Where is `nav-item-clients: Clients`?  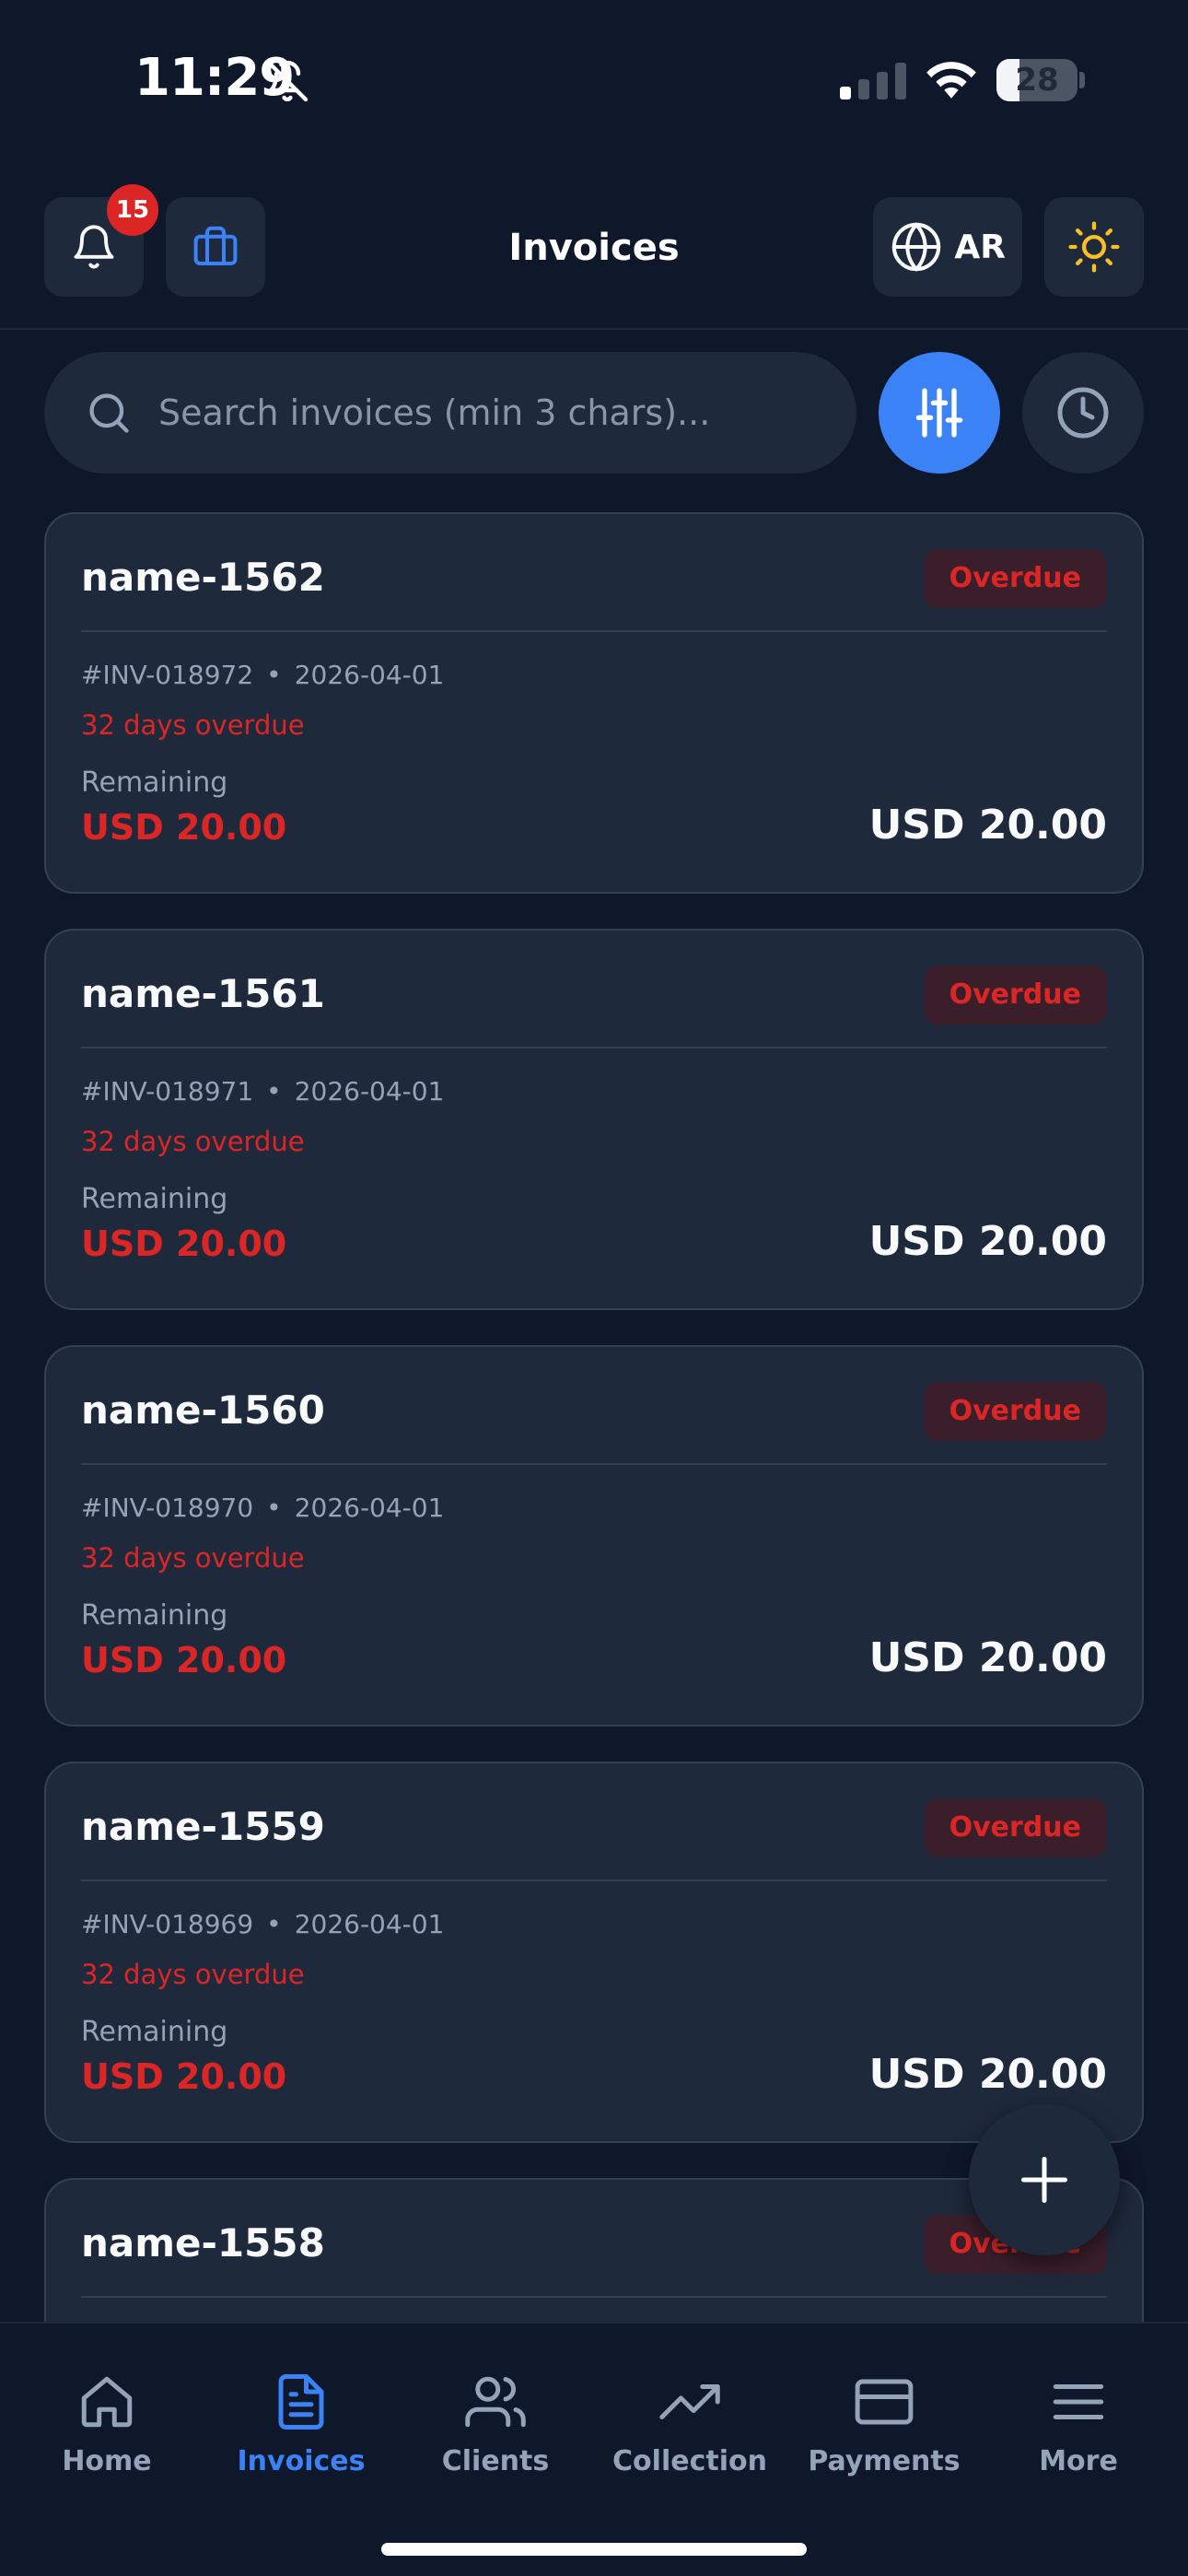 nav-item-clients: Clients is located at coordinates (496, 2431).